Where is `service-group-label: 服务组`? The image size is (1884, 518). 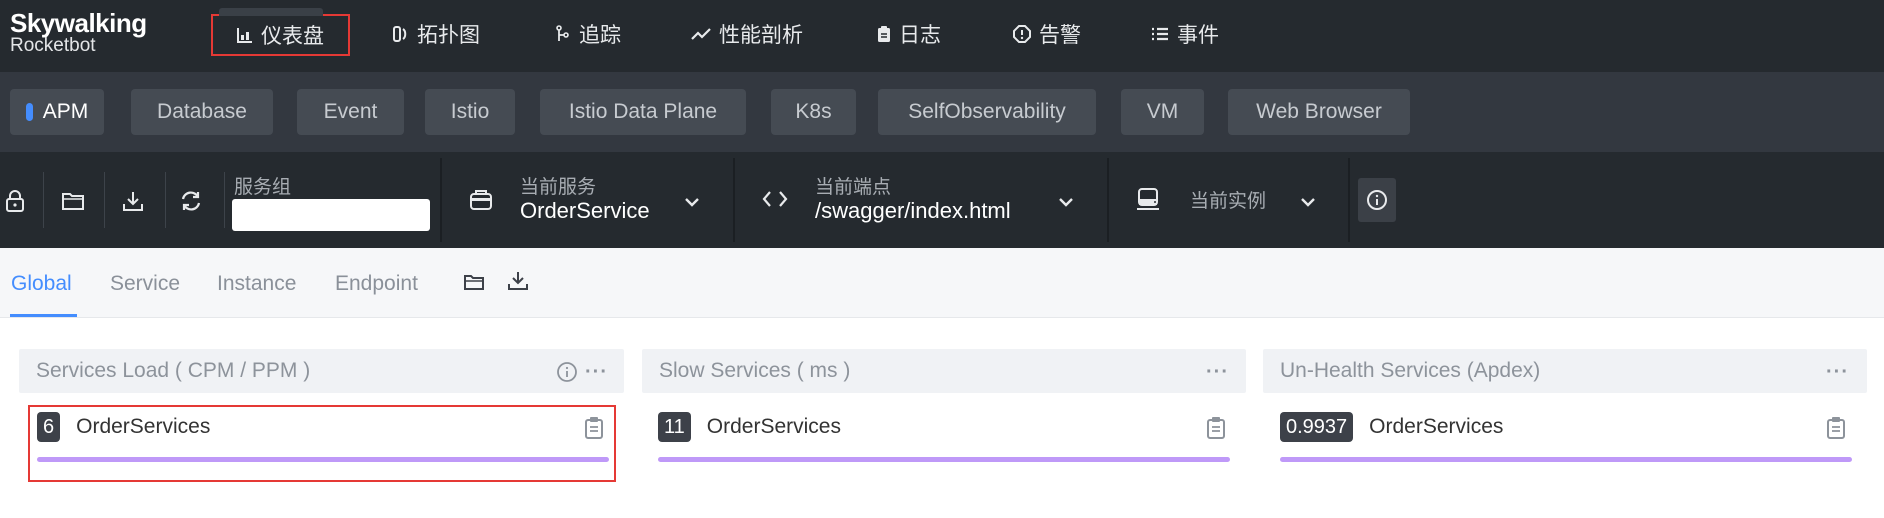 service-group-label: 服务组 is located at coordinates (263, 187).